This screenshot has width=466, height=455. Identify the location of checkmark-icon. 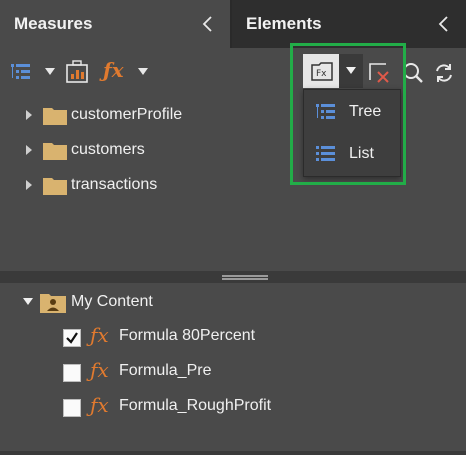
(72, 338).